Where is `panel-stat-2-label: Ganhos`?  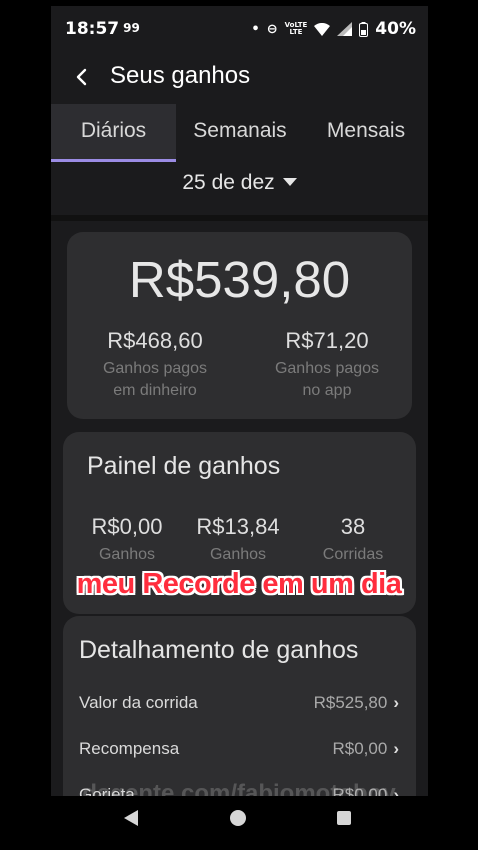
panel-stat-2-label: Ganhos is located at coordinates (238, 554).